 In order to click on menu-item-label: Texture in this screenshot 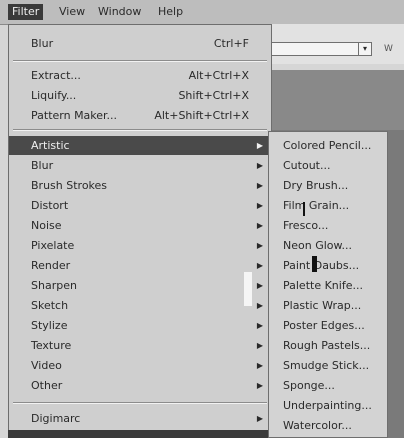, I will do `click(51, 345)`.